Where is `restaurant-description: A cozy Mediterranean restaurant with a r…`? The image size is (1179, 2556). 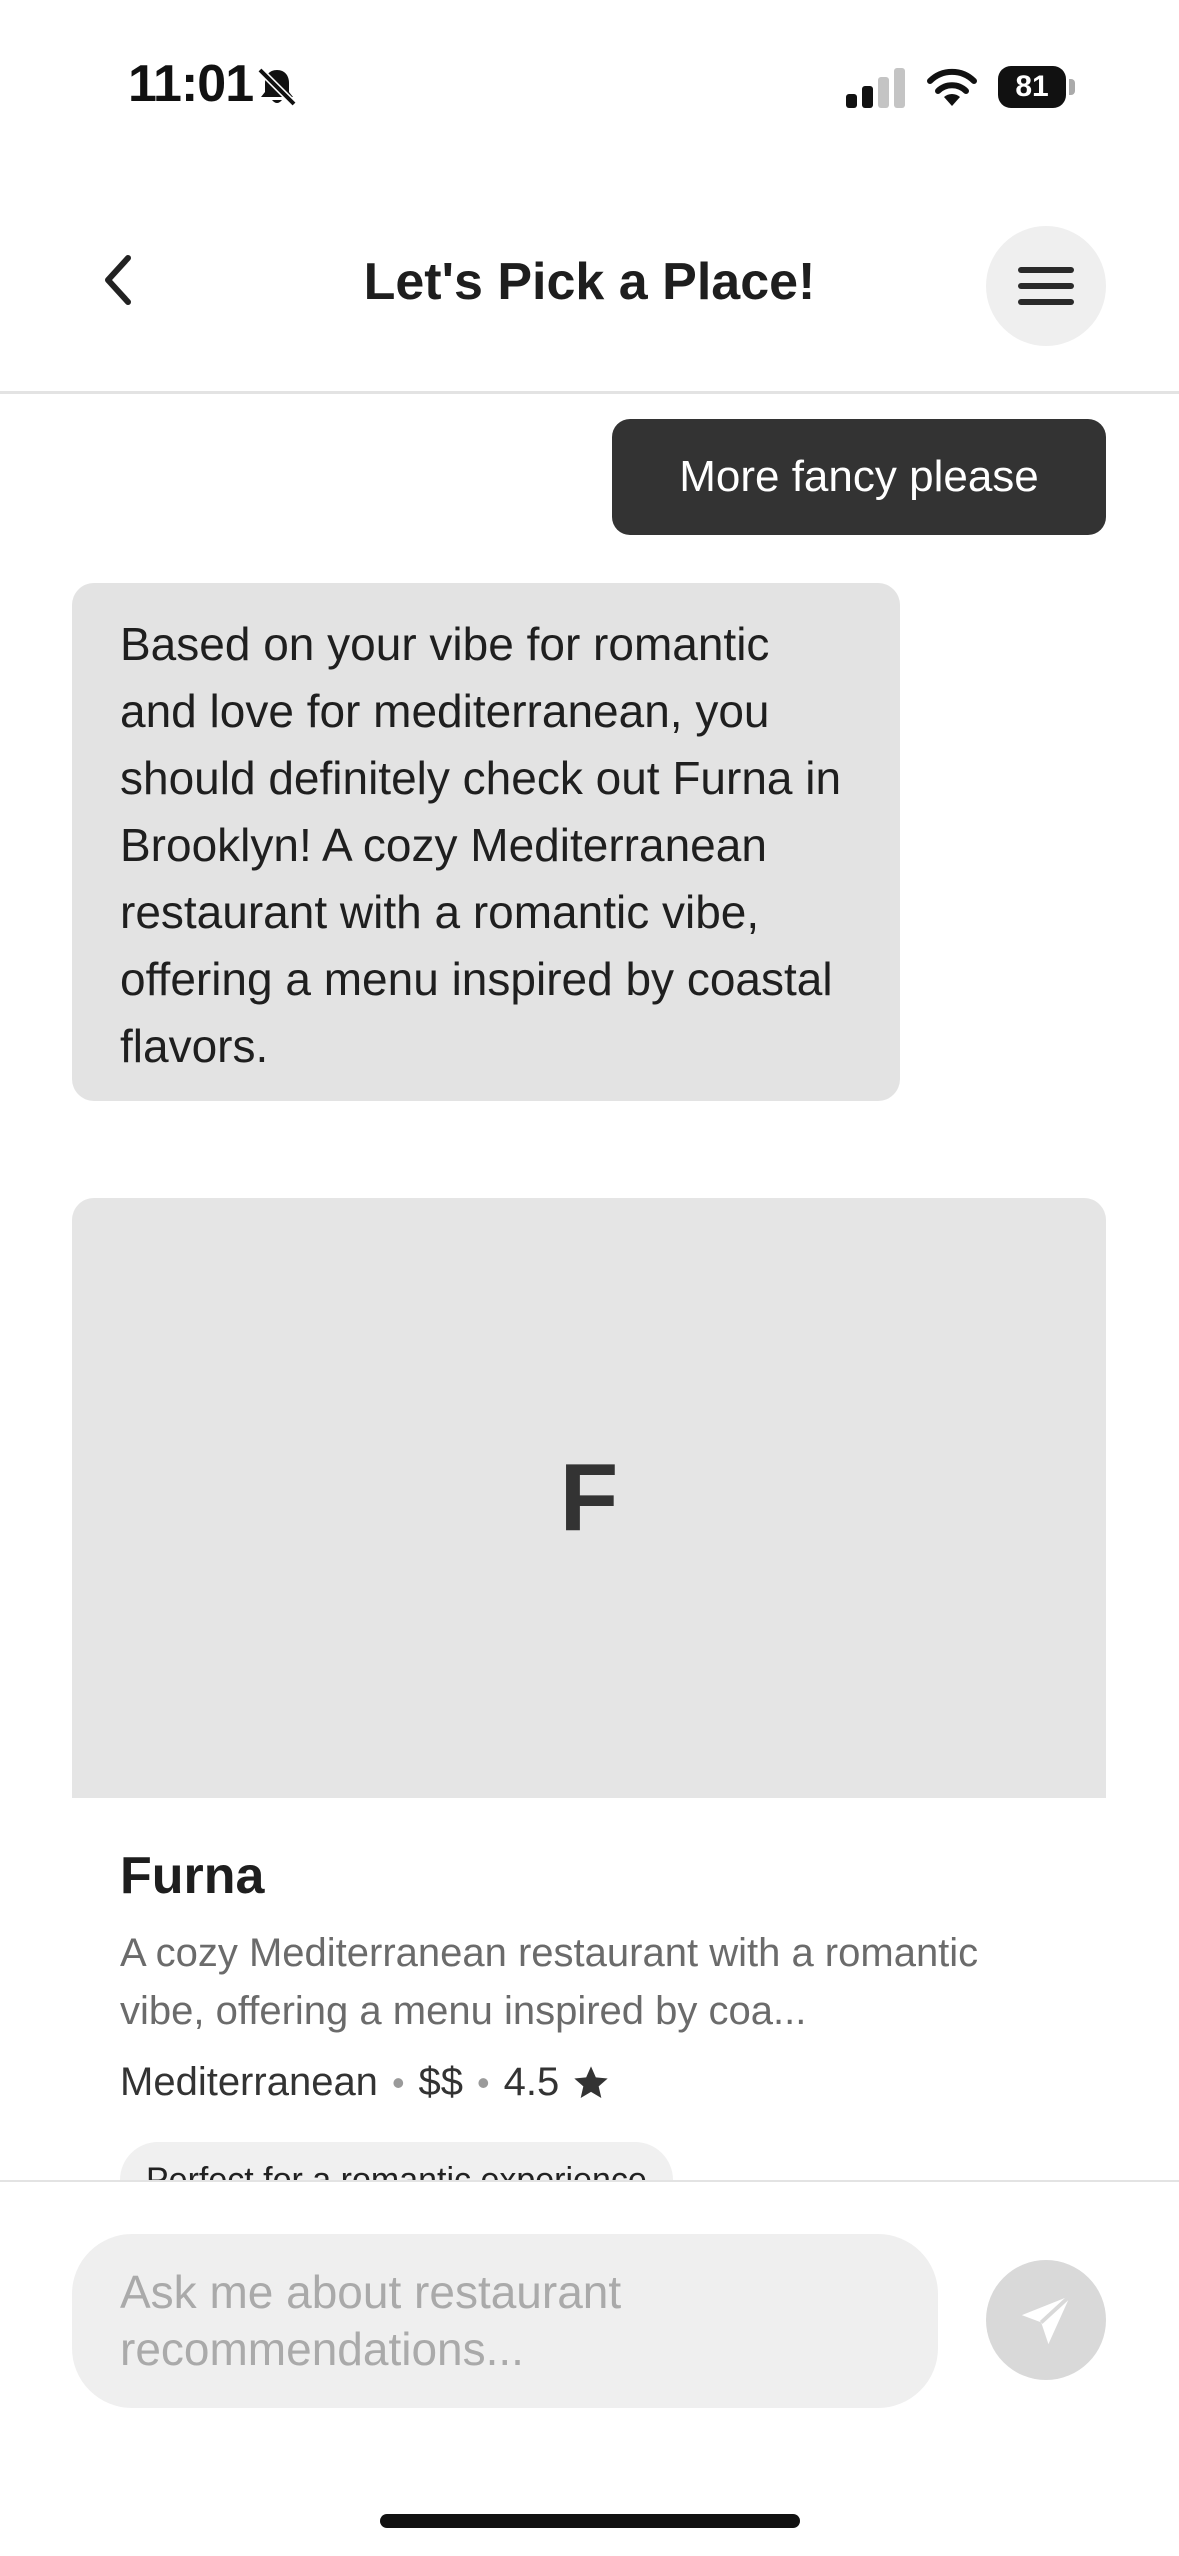
restaurant-description: A cozy Mediterranean restaurant with a r… is located at coordinates (549, 1982).